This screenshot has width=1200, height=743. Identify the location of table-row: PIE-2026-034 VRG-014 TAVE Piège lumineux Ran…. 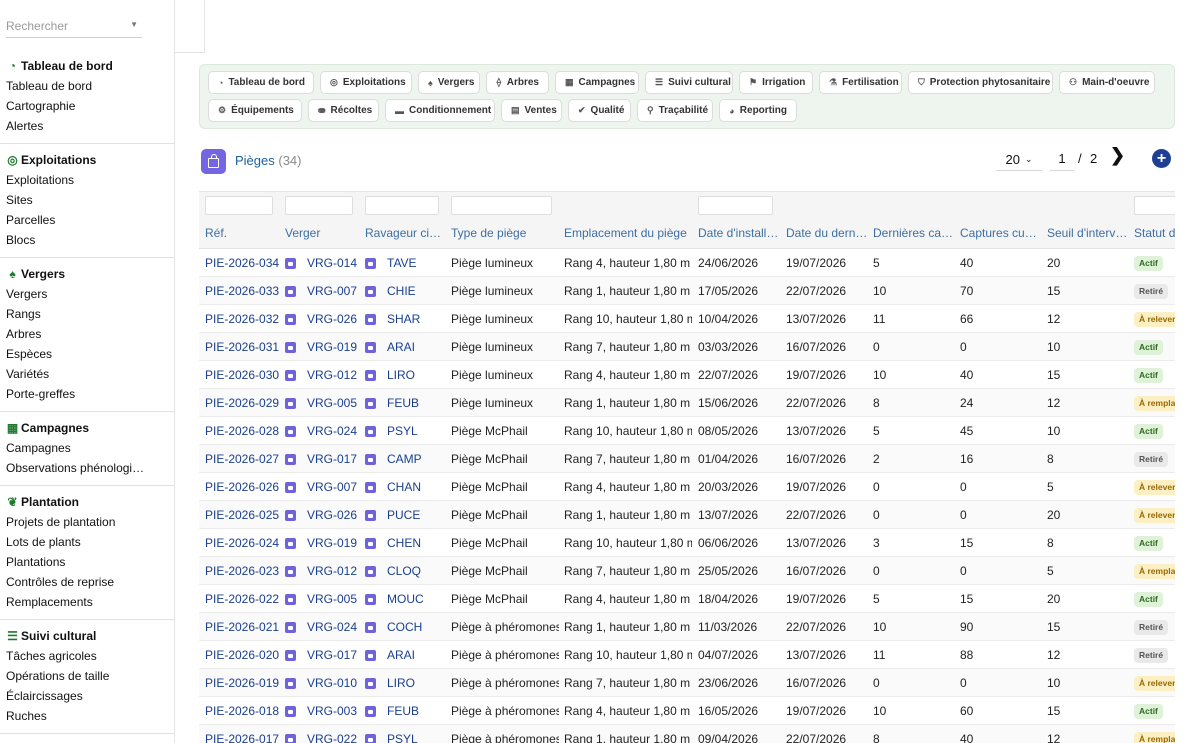
(687, 263).